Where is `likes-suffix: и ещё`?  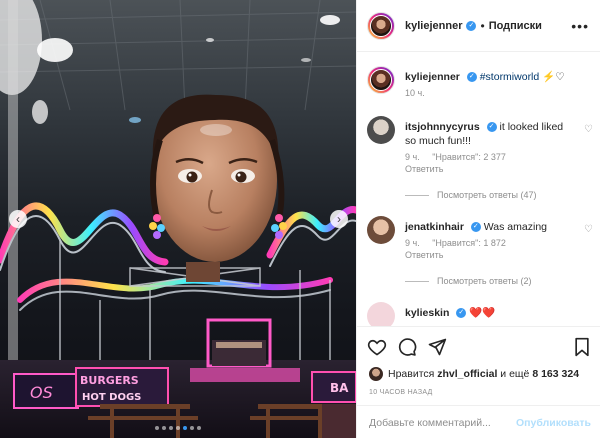
likes-suffix: и ещё is located at coordinates (515, 373).